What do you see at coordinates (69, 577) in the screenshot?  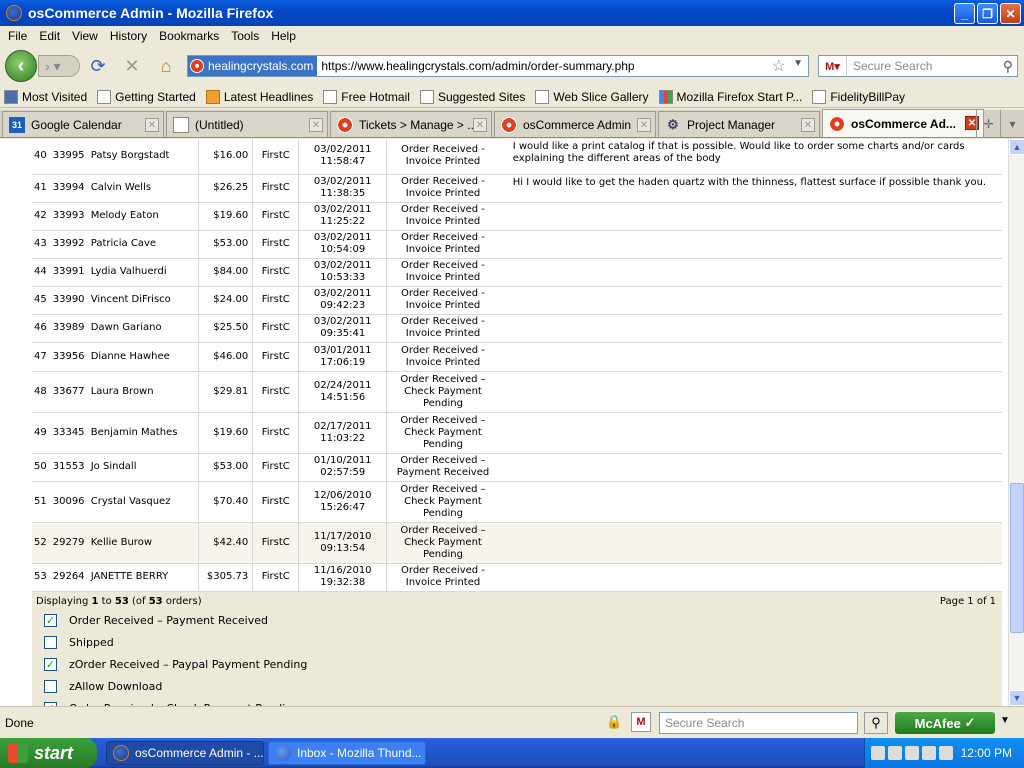 I see `order-id: 29264` at bounding box center [69, 577].